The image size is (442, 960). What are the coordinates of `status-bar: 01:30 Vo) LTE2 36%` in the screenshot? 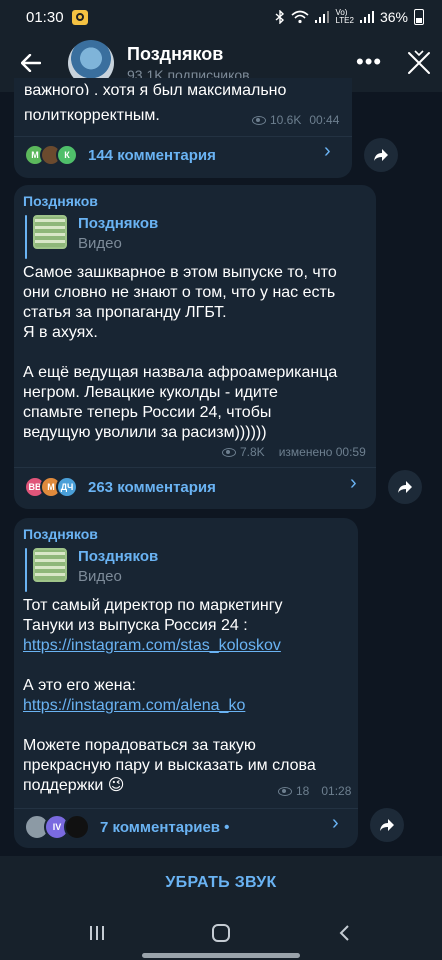 It's located at (221, 17).